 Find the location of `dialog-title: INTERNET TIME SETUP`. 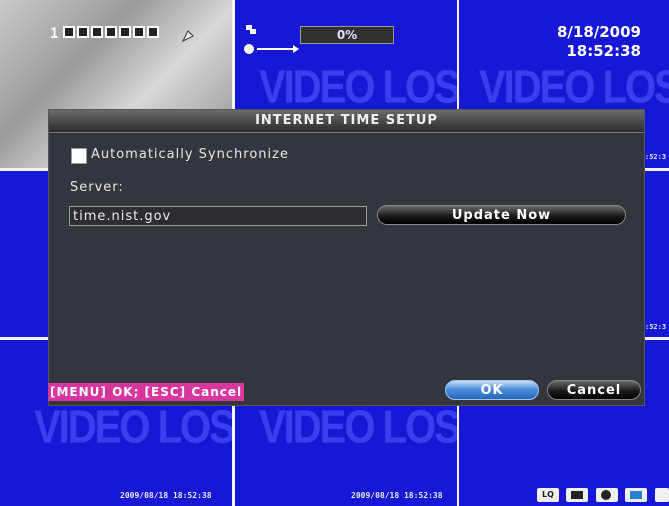

dialog-title: INTERNET TIME SETUP is located at coordinates (346, 121).